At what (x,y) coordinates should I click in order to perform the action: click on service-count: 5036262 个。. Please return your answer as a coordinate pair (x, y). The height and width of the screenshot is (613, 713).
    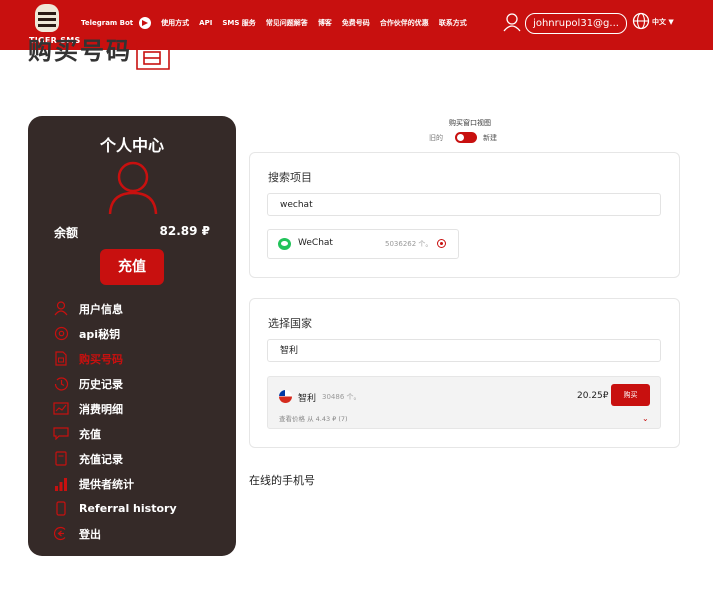
    Looking at the image, I should click on (409, 244).